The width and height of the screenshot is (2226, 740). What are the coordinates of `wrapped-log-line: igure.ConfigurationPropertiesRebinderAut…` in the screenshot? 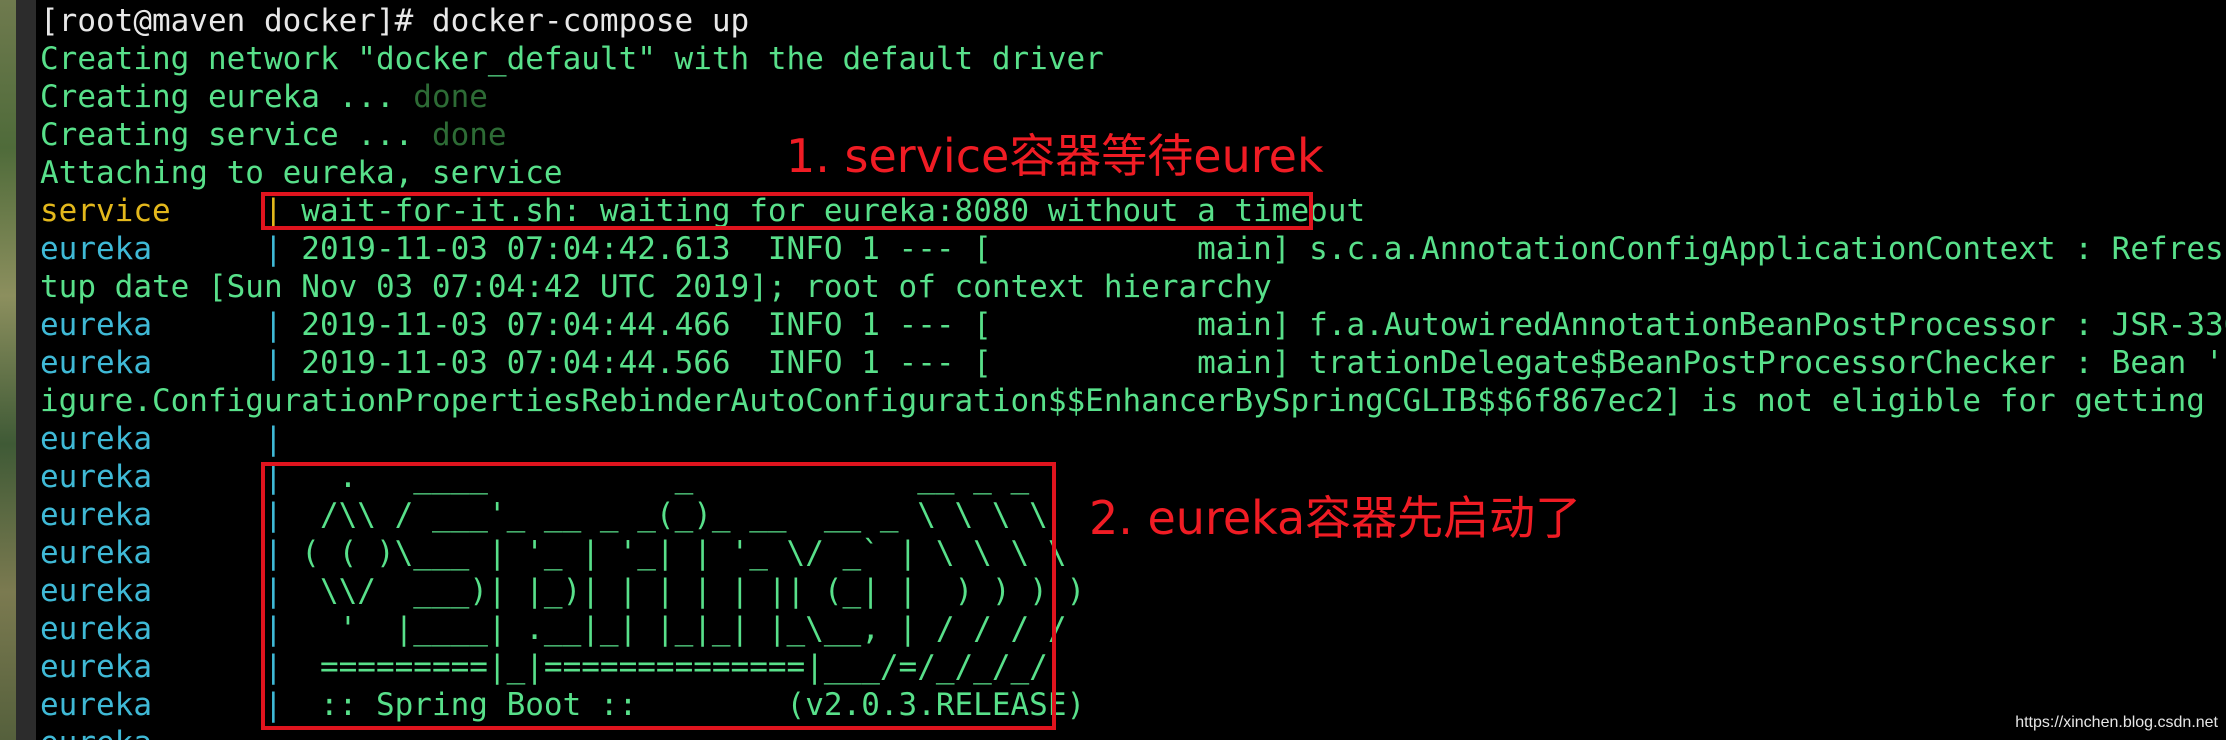 It's located at (1133, 401).